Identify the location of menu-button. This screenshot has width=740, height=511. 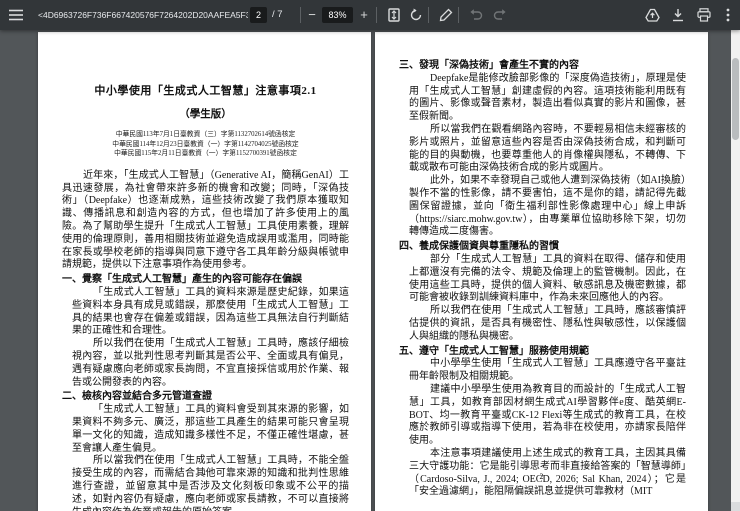
(16, 15).